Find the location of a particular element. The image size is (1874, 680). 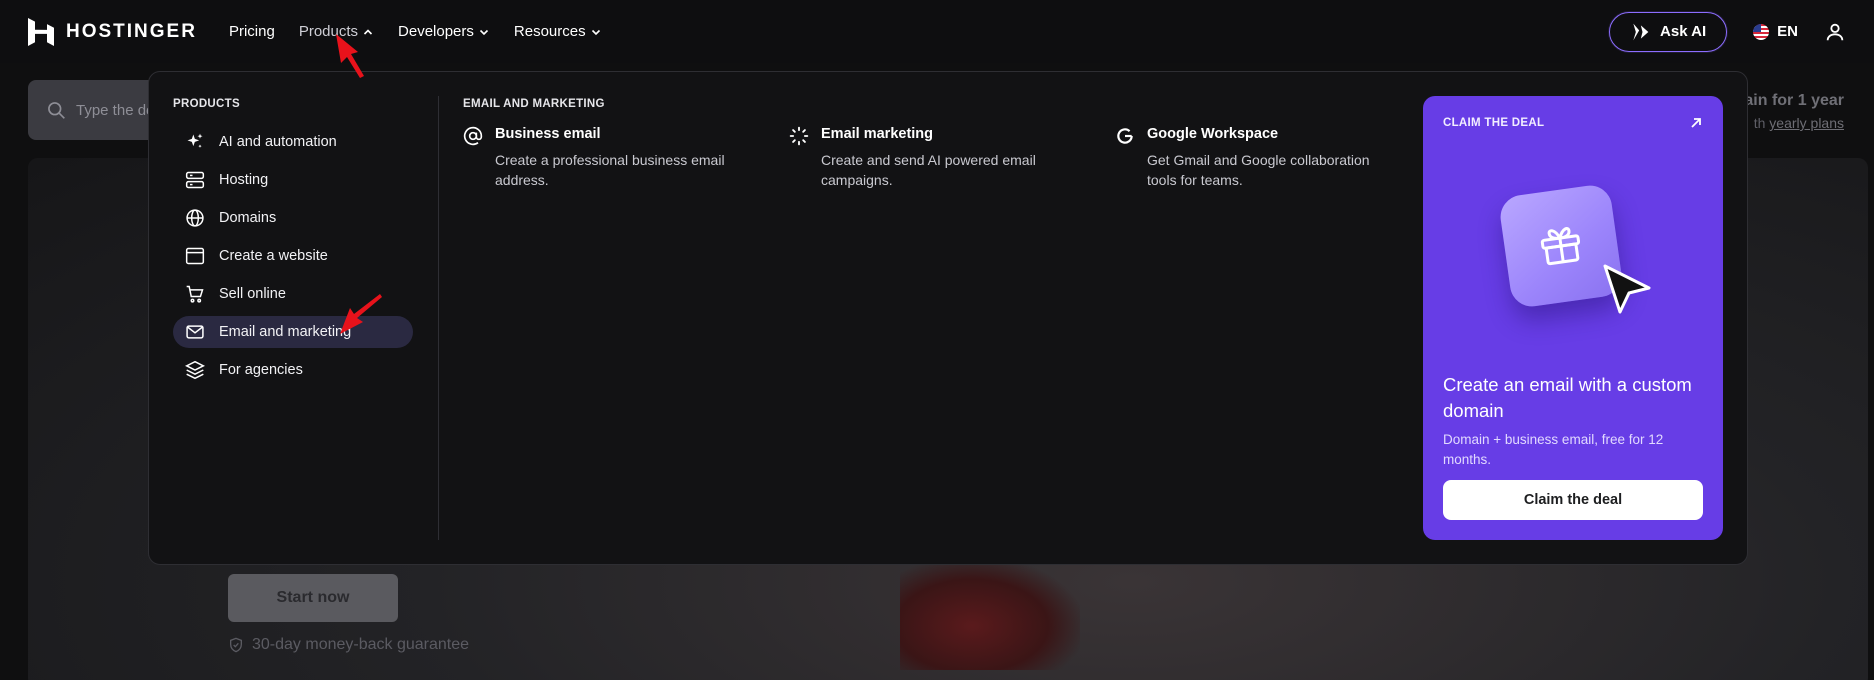

brand-name: HOSTINGER is located at coordinates (131, 31).